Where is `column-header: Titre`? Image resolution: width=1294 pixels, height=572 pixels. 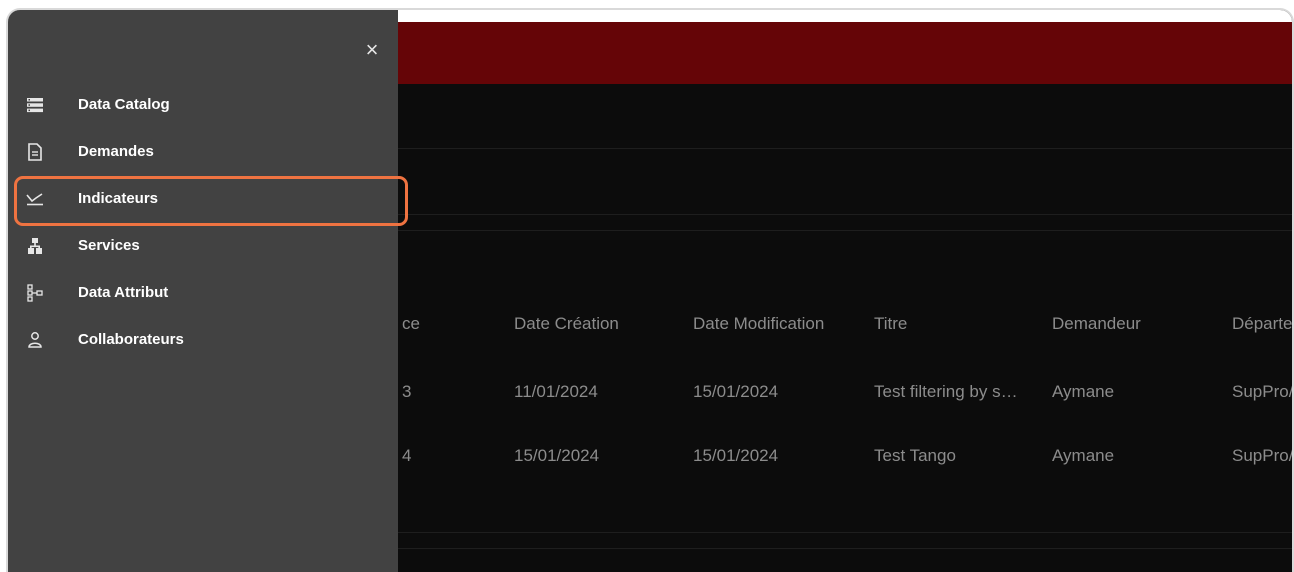
column-header: Titre is located at coordinates (890, 324).